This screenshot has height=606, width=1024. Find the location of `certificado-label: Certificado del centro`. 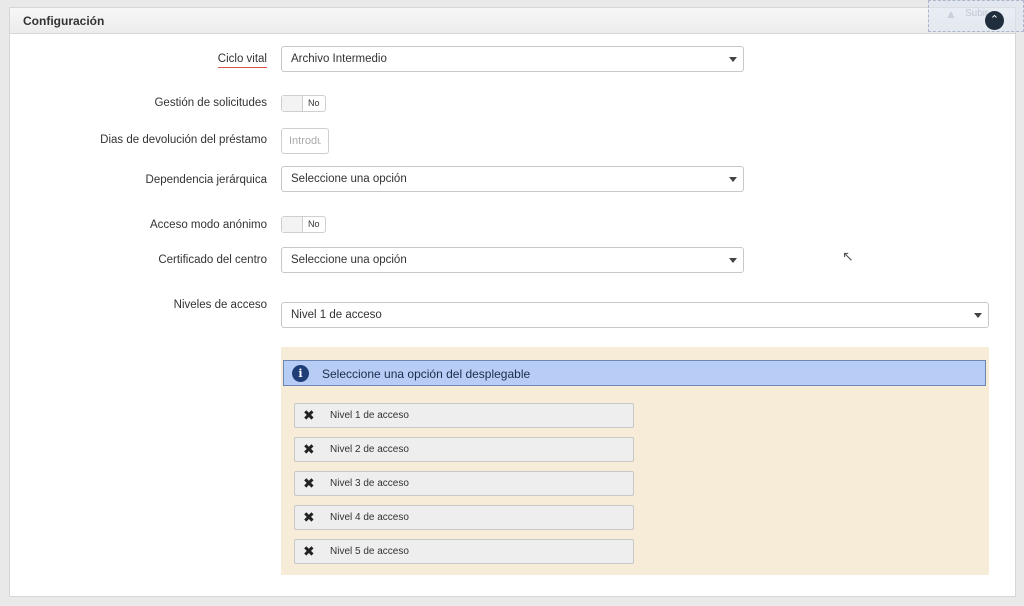

certificado-label: Certificado del centro is located at coordinates (212, 260).